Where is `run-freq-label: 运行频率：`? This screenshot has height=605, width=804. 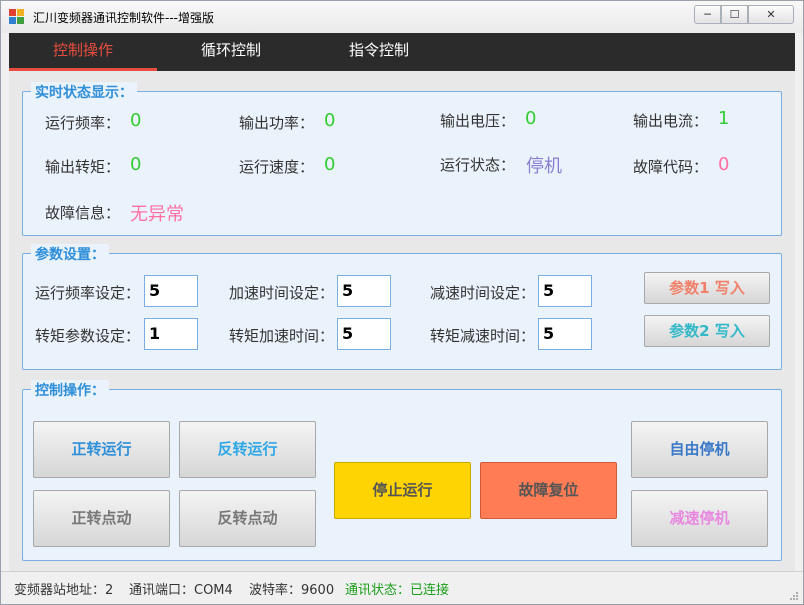 run-freq-label: 运行频率： is located at coordinates (83, 123).